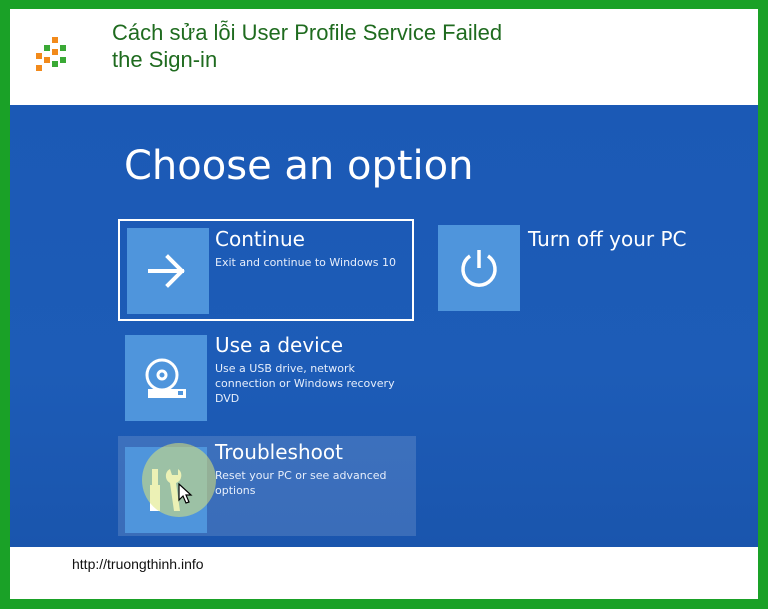 The height and width of the screenshot is (609, 768). What do you see at coordinates (299, 166) in the screenshot?
I see `page-title: Choose an option` at bounding box center [299, 166].